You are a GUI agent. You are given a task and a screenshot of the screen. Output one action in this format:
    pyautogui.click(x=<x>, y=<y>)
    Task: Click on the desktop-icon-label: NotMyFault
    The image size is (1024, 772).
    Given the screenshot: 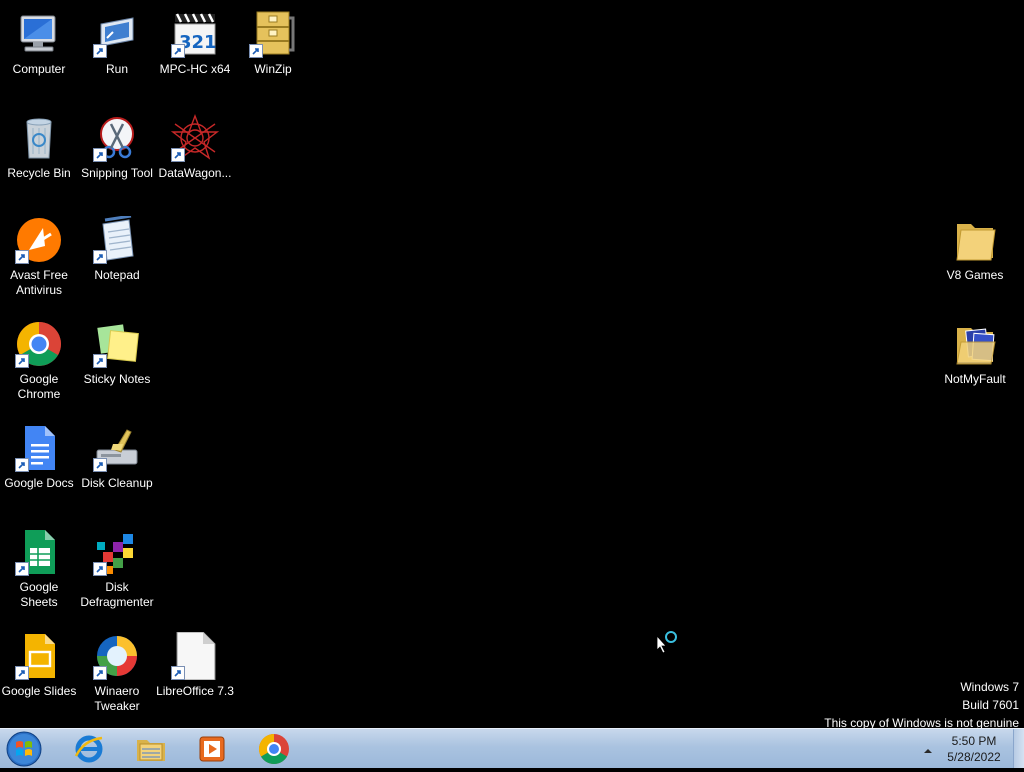 What is the action you would take?
    pyautogui.click(x=975, y=379)
    